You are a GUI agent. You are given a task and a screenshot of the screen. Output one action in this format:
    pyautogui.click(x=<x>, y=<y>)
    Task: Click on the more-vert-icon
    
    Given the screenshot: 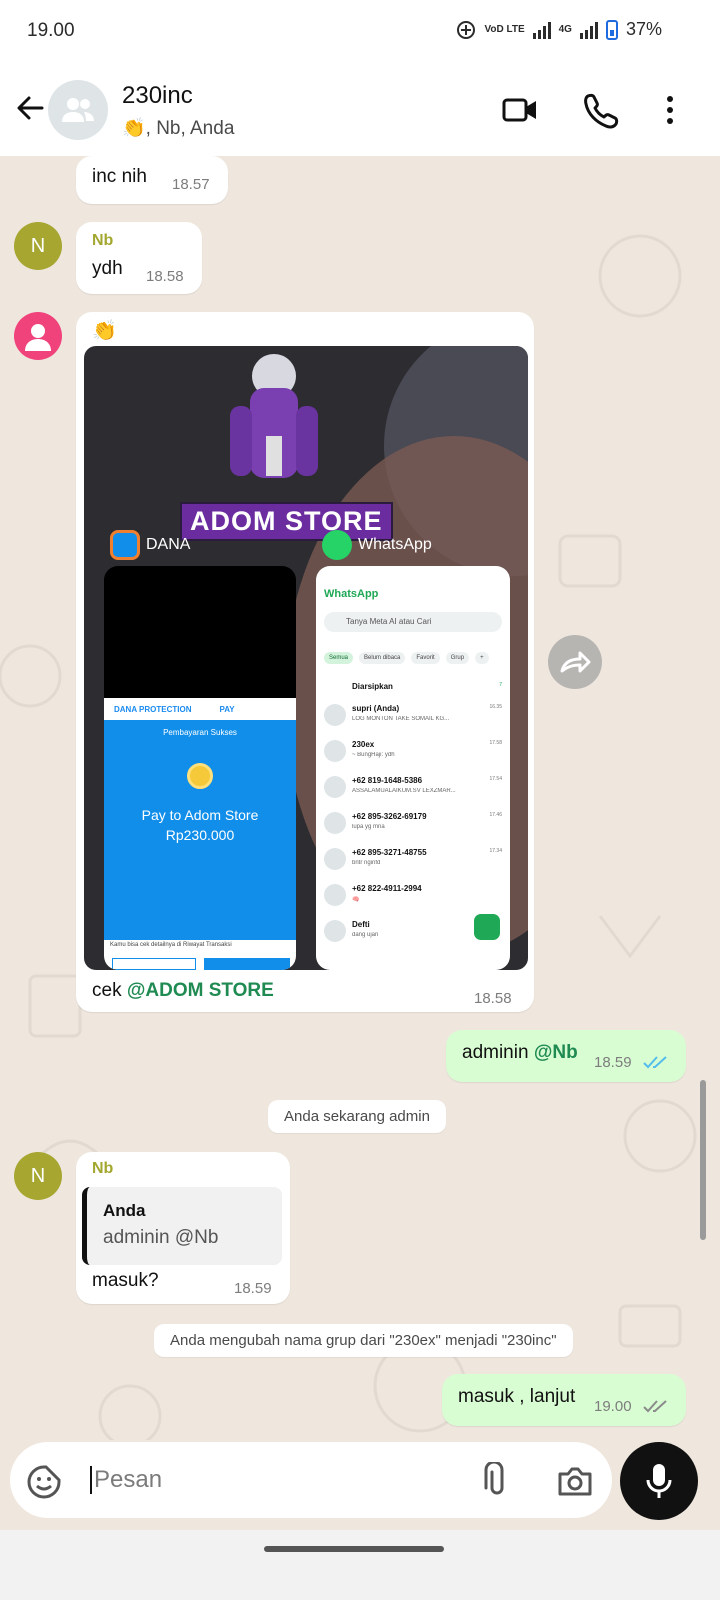 What is the action you would take?
    pyautogui.click(x=670, y=110)
    